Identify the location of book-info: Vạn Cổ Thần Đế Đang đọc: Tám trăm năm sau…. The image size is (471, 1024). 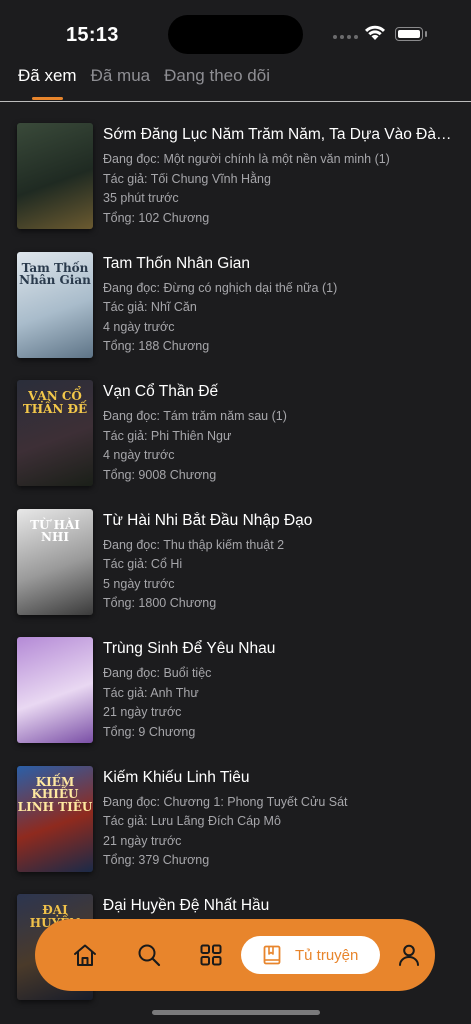
(280, 434).